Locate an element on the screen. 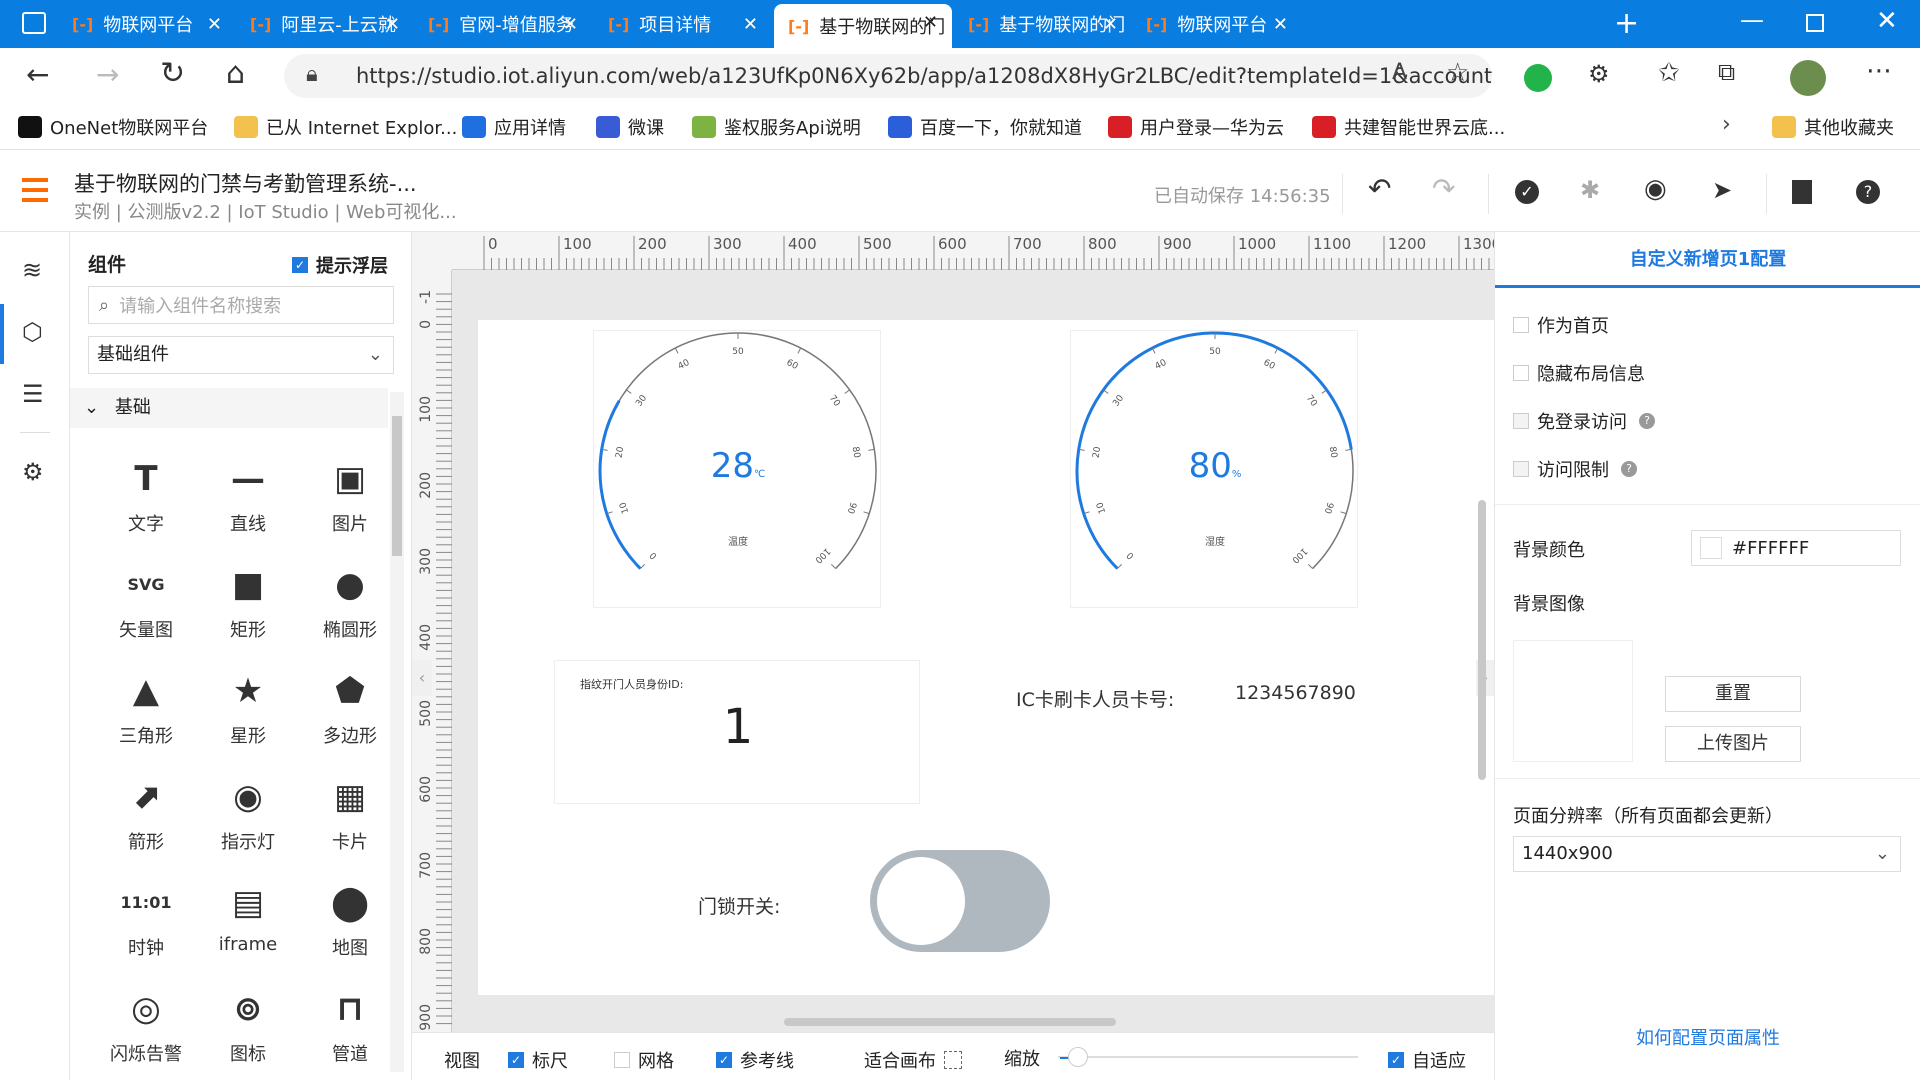  publish-icon: ➤ is located at coordinates (1722, 190).